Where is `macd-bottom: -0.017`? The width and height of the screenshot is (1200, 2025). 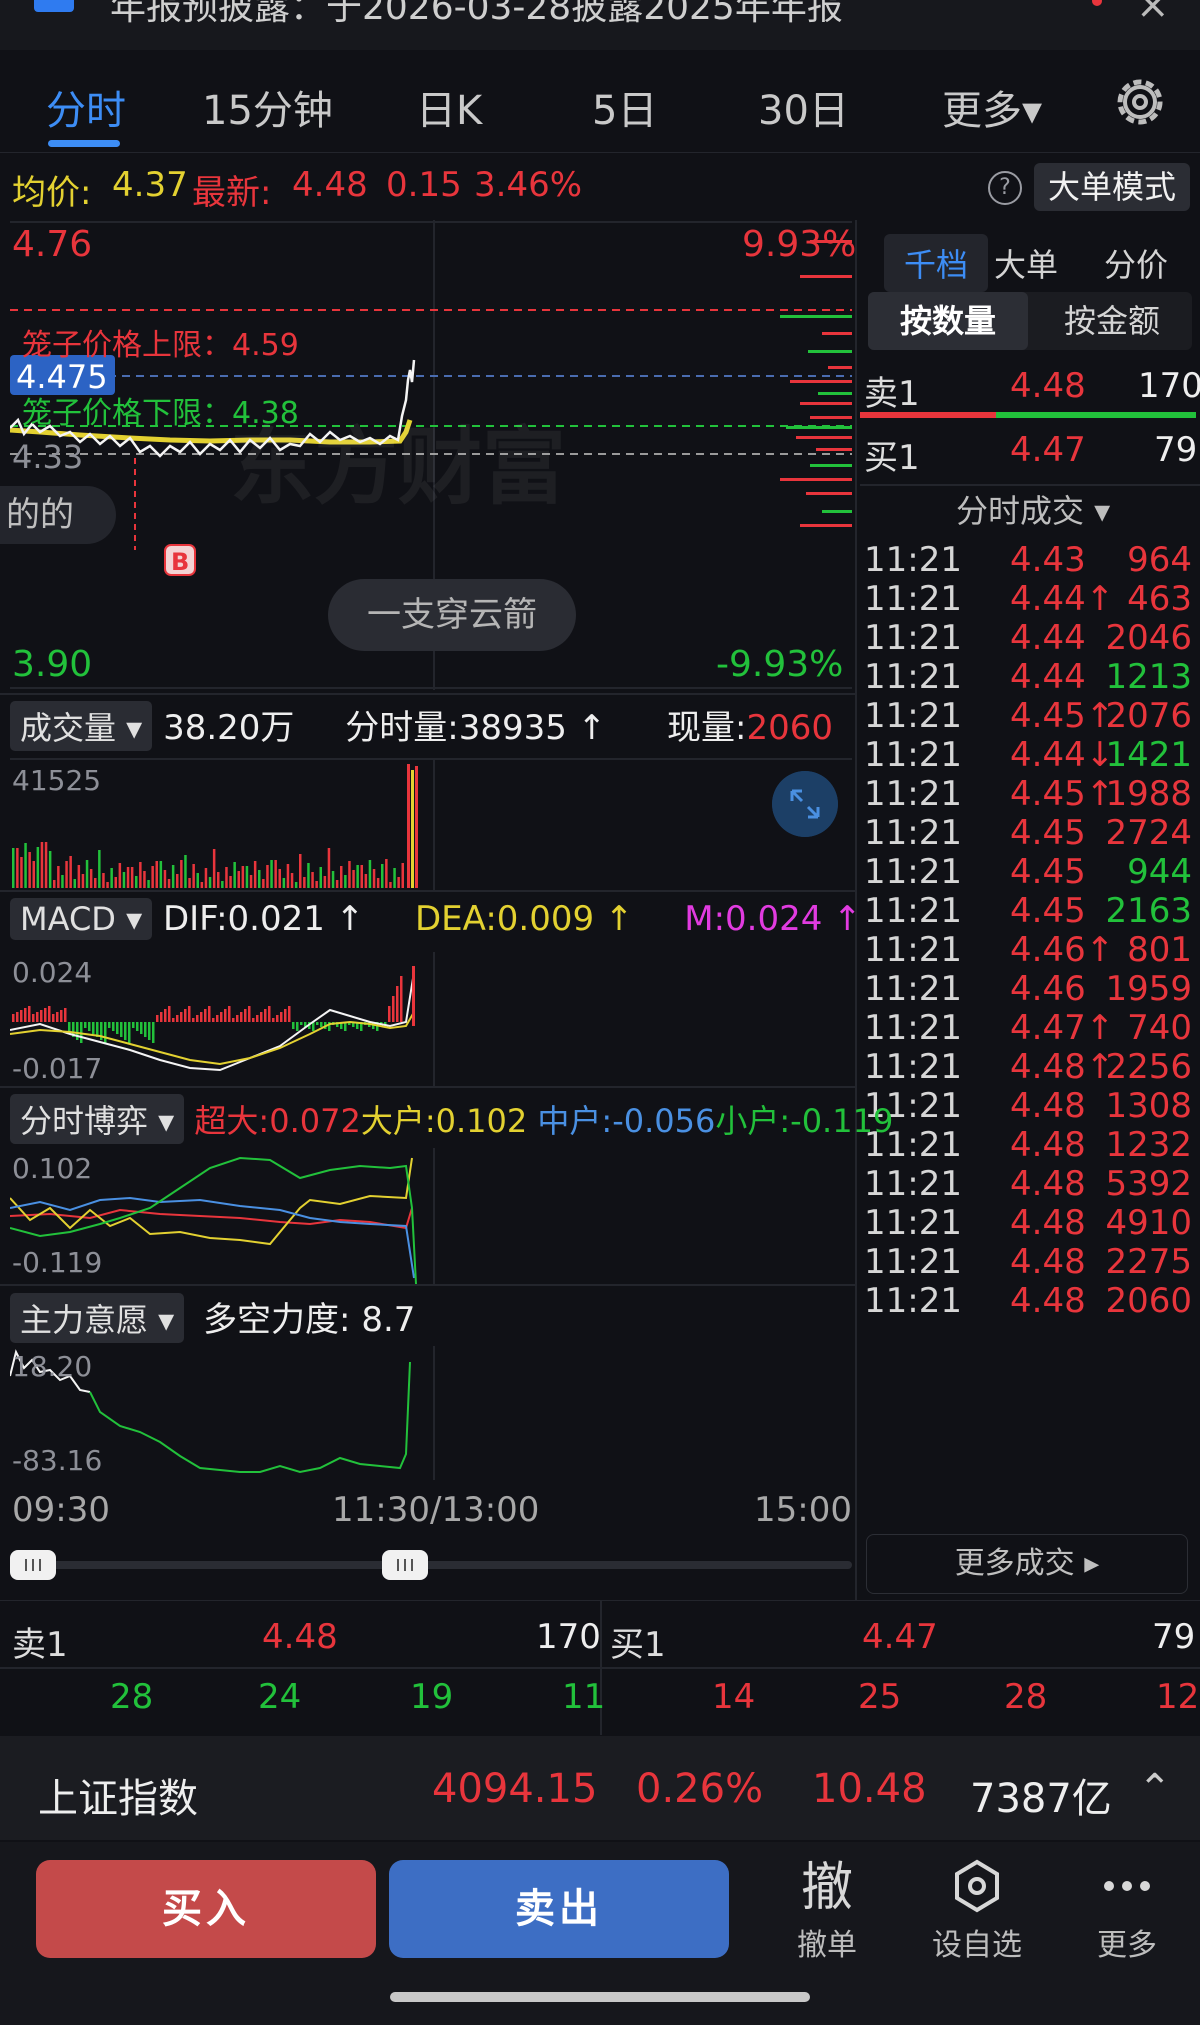 macd-bottom: -0.017 is located at coordinates (57, 1068).